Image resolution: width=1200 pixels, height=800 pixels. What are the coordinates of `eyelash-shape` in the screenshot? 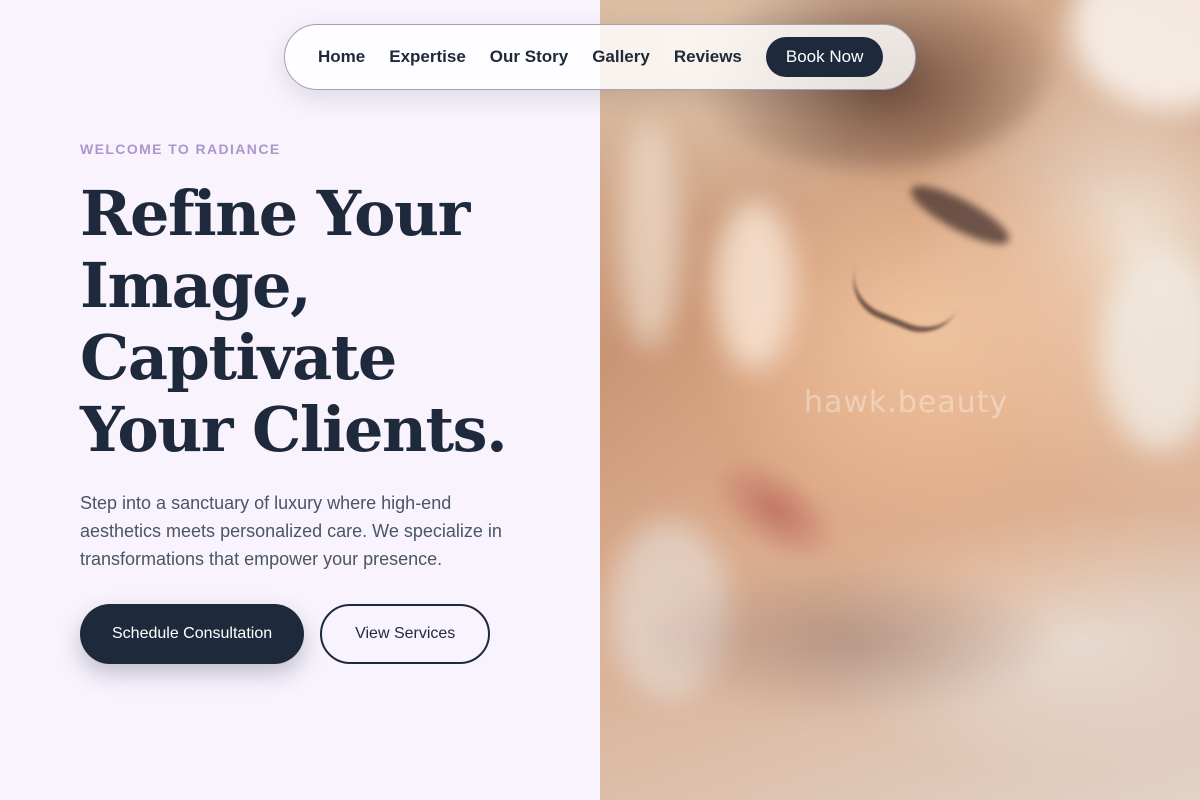 It's located at (900, 305).